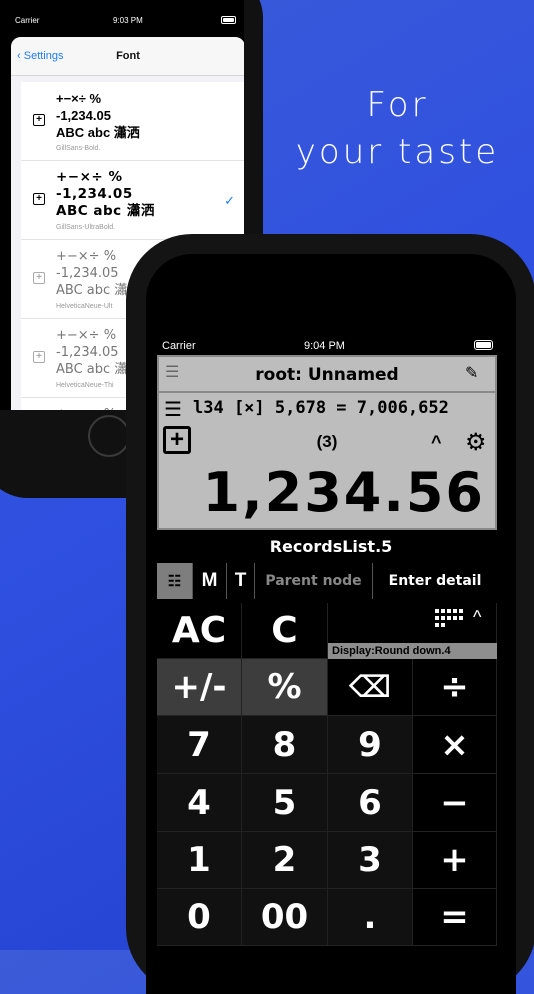 The width and height of the screenshot is (534, 994). What do you see at coordinates (476, 442) in the screenshot?
I see `gear-play-icon: ⚙` at bounding box center [476, 442].